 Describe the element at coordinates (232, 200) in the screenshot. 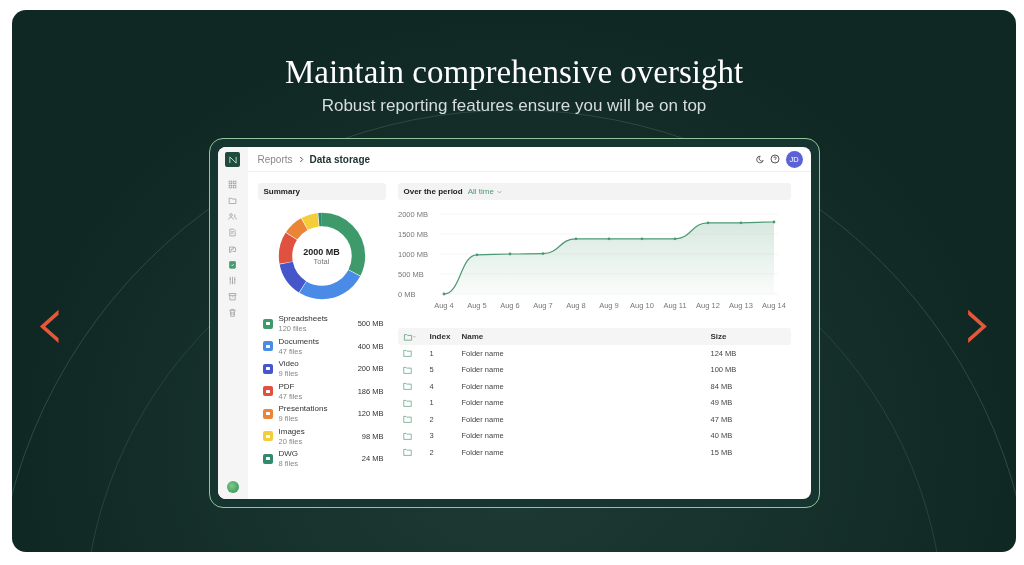

I see `folder-icon` at that location.